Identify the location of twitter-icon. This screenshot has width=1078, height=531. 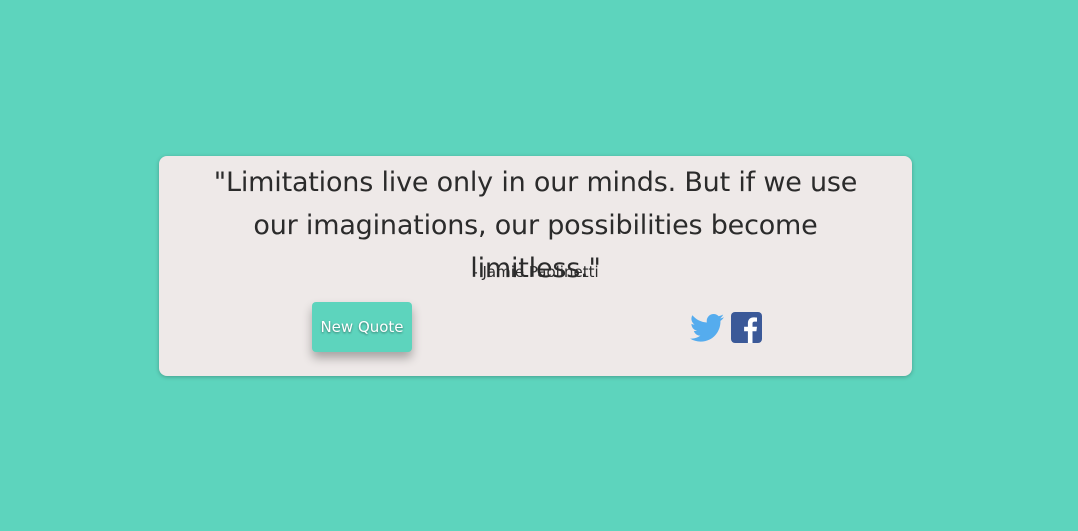
(707, 327).